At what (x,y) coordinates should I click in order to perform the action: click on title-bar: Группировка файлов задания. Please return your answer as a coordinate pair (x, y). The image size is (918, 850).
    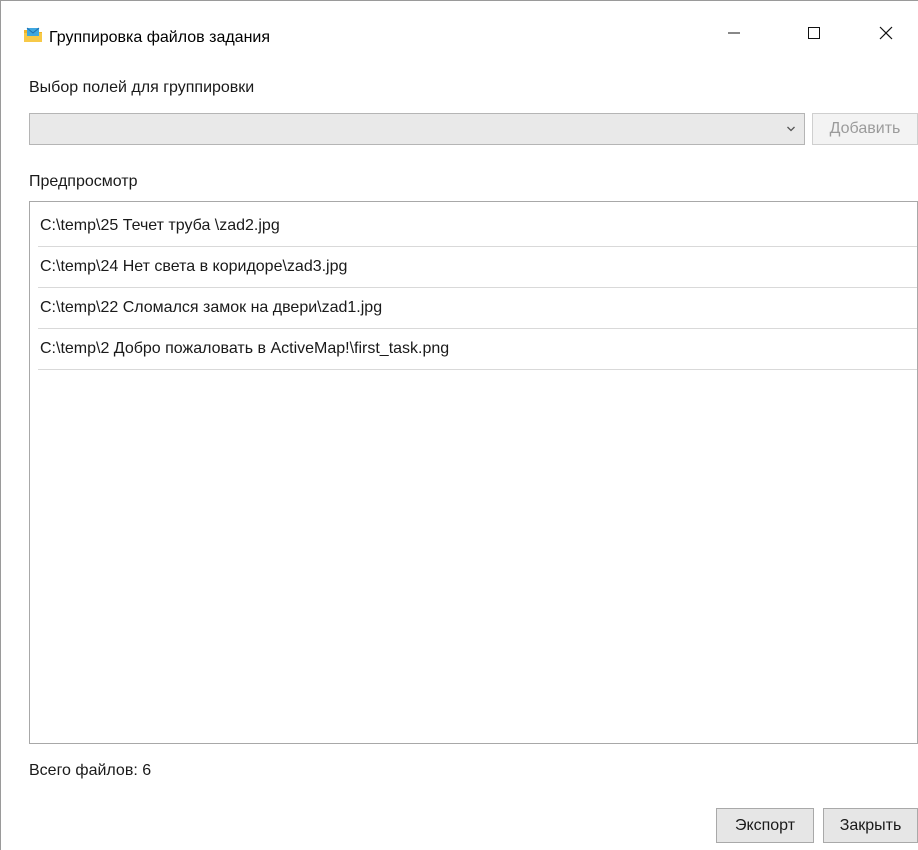
    Looking at the image, I should click on (459, 33).